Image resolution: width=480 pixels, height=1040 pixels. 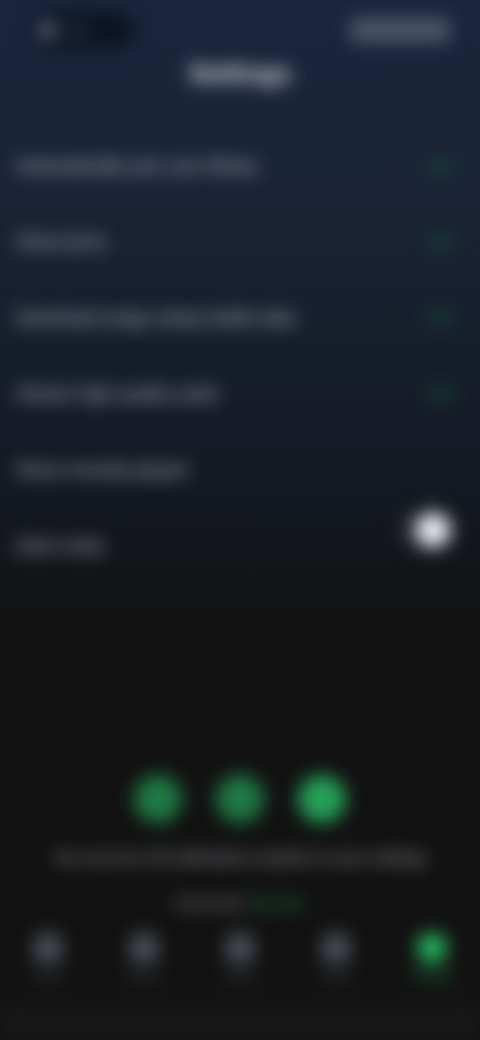 I want to click on setting-row-quality: Stream high quality audio, so click(x=240, y=394).